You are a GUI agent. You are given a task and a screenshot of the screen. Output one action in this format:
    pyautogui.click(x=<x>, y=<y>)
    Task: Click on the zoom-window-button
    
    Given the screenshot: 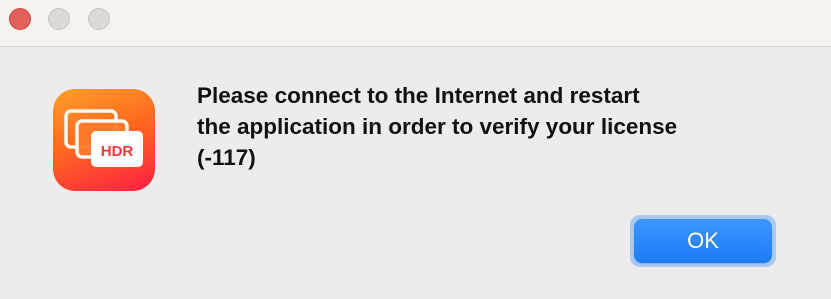 What is the action you would take?
    pyautogui.click(x=99, y=19)
    